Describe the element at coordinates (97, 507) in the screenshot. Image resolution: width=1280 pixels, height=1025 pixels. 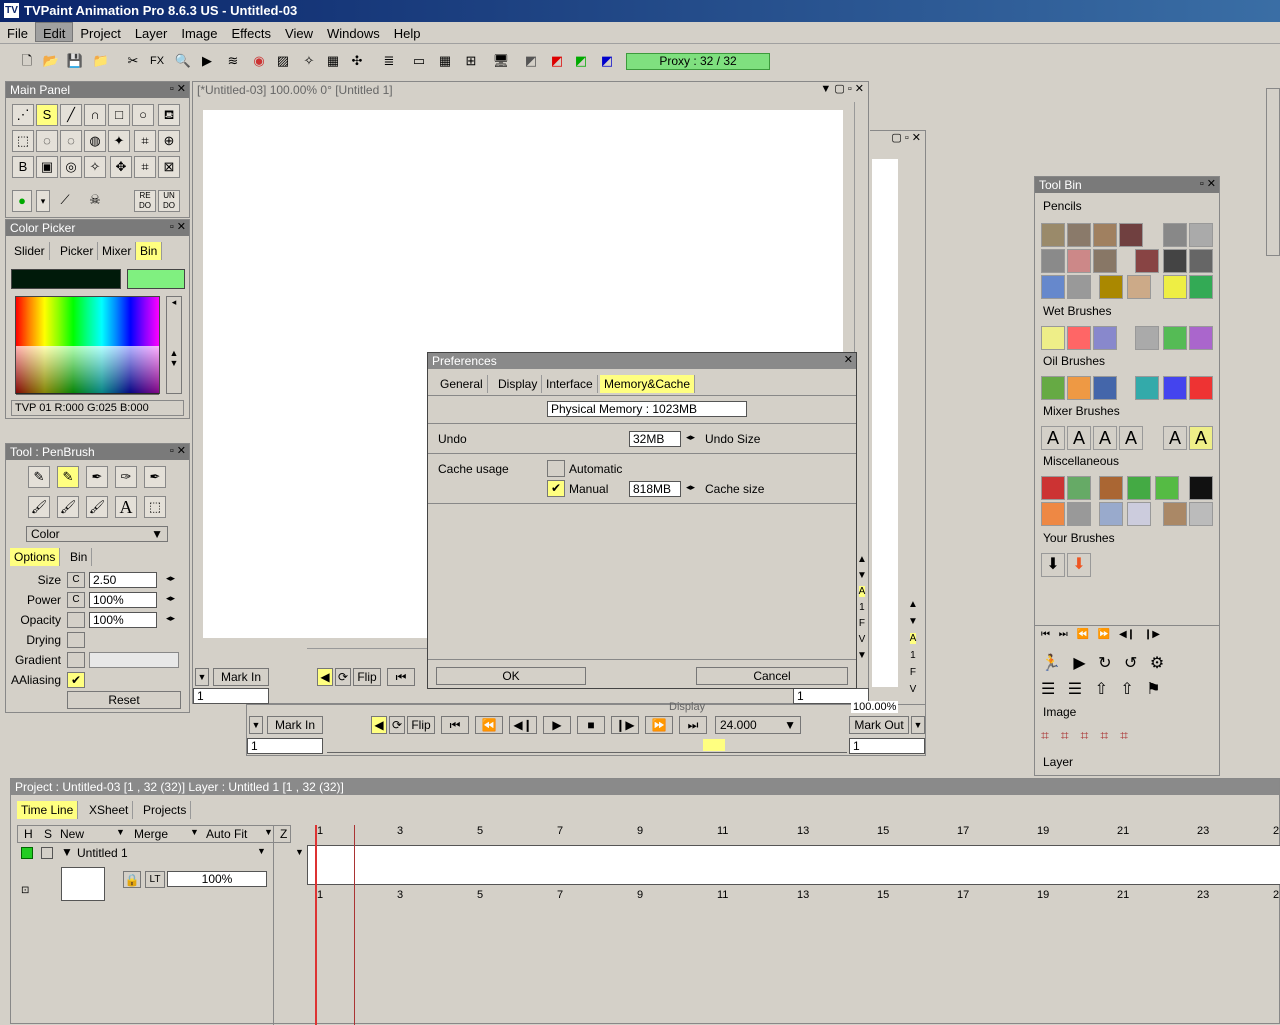
I see `smudge-icon: 🖌` at that location.